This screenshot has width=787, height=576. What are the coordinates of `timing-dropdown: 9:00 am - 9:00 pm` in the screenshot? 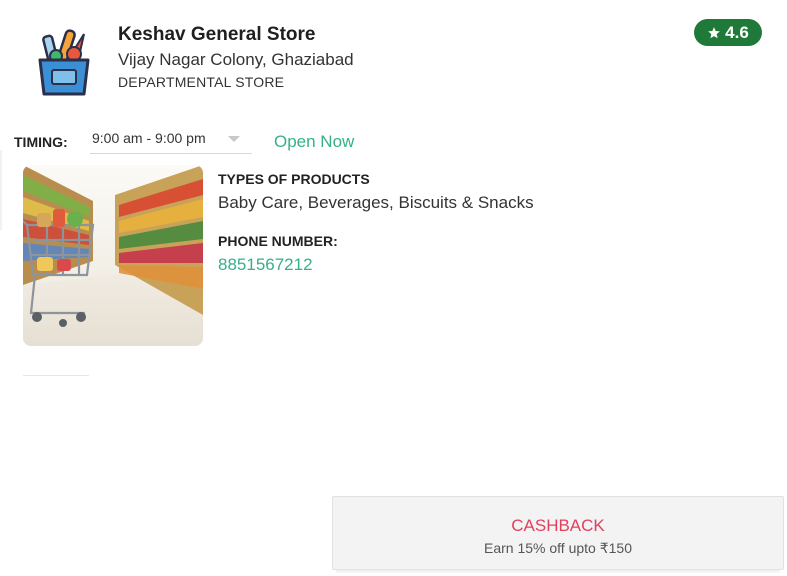 It's located at (171, 139).